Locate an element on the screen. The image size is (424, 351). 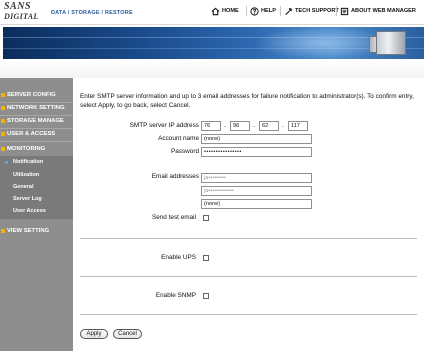
about-link: ABOUT WEB MANAGER is located at coordinates (378, 11).